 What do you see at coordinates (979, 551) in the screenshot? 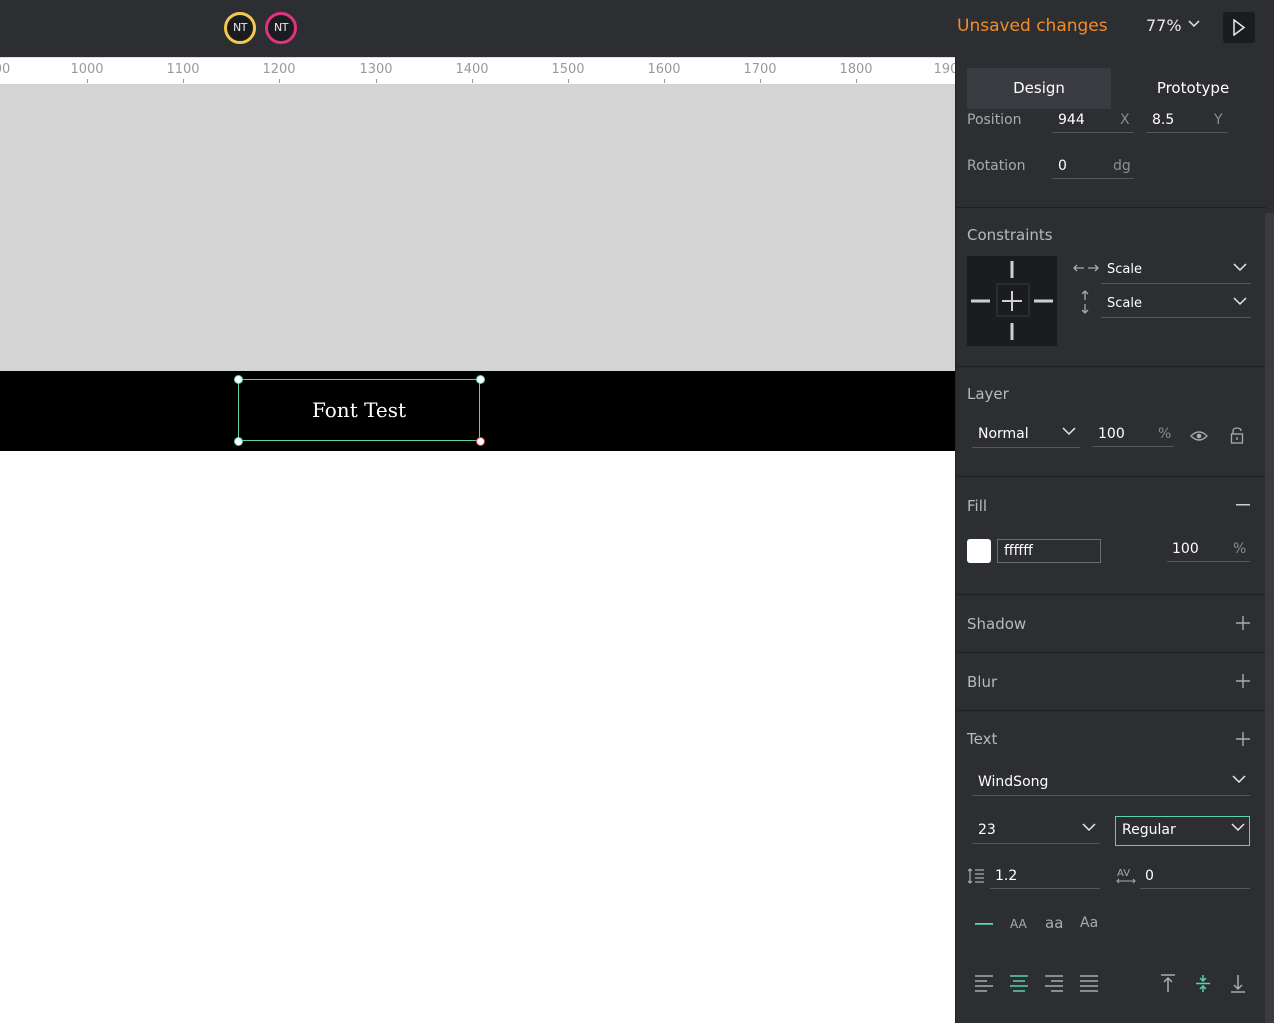
I see `fill-color-swatch` at bounding box center [979, 551].